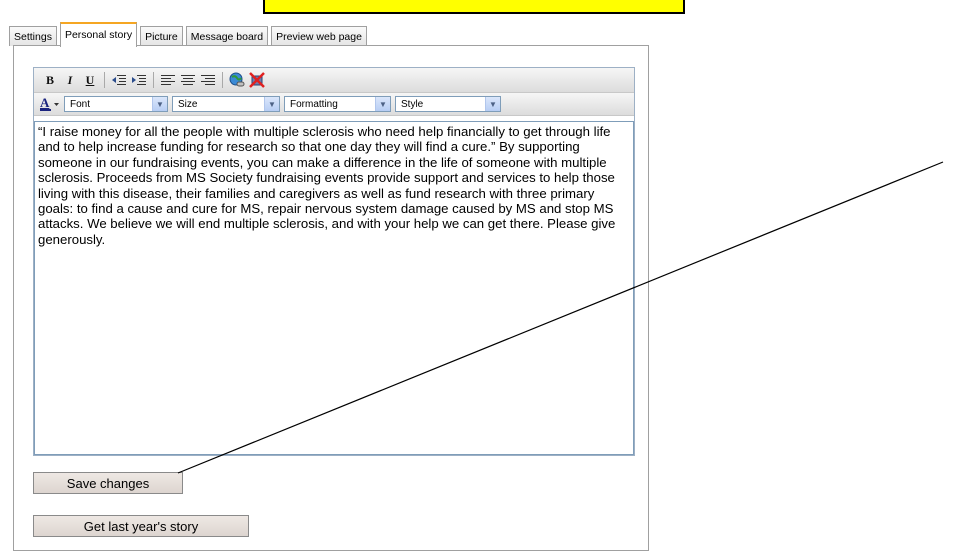  What do you see at coordinates (70, 80) in the screenshot?
I see `italic-icon: I` at bounding box center [70, 80].